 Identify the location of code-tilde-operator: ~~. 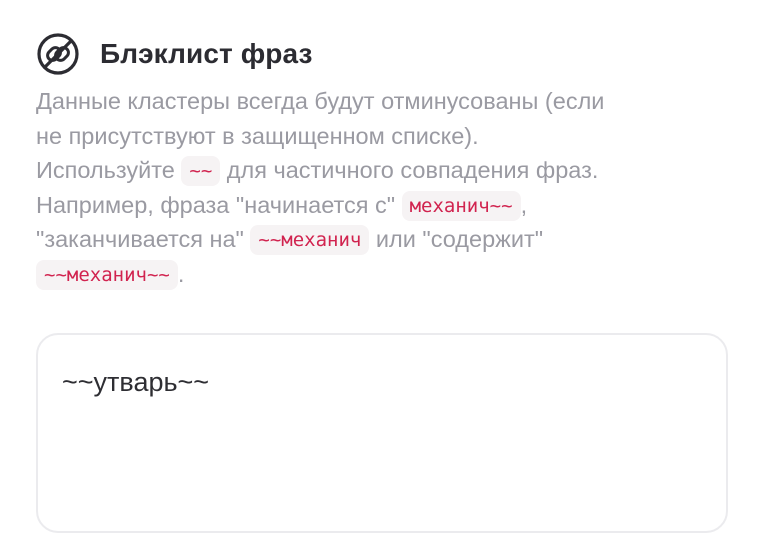
(201, 171).